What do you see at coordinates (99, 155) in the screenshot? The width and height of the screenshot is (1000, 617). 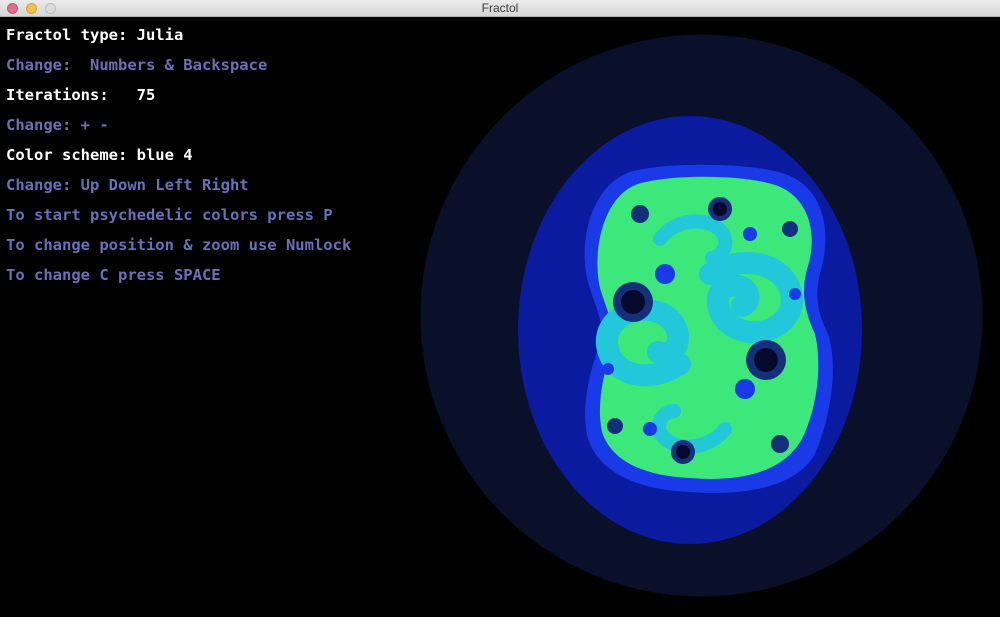 I see `hud-color-scheme: Color scheme: blue 4` at bounding box center [99, 155].